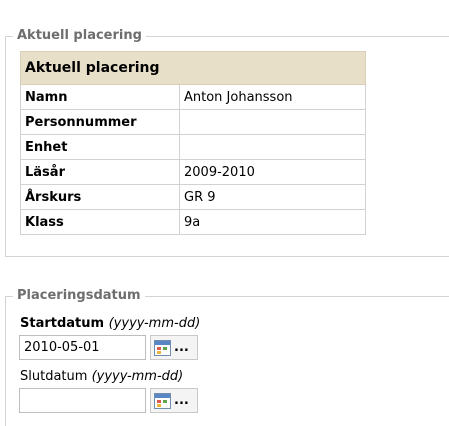  I want to click on table-row: Personnummer, so click(193, 122).